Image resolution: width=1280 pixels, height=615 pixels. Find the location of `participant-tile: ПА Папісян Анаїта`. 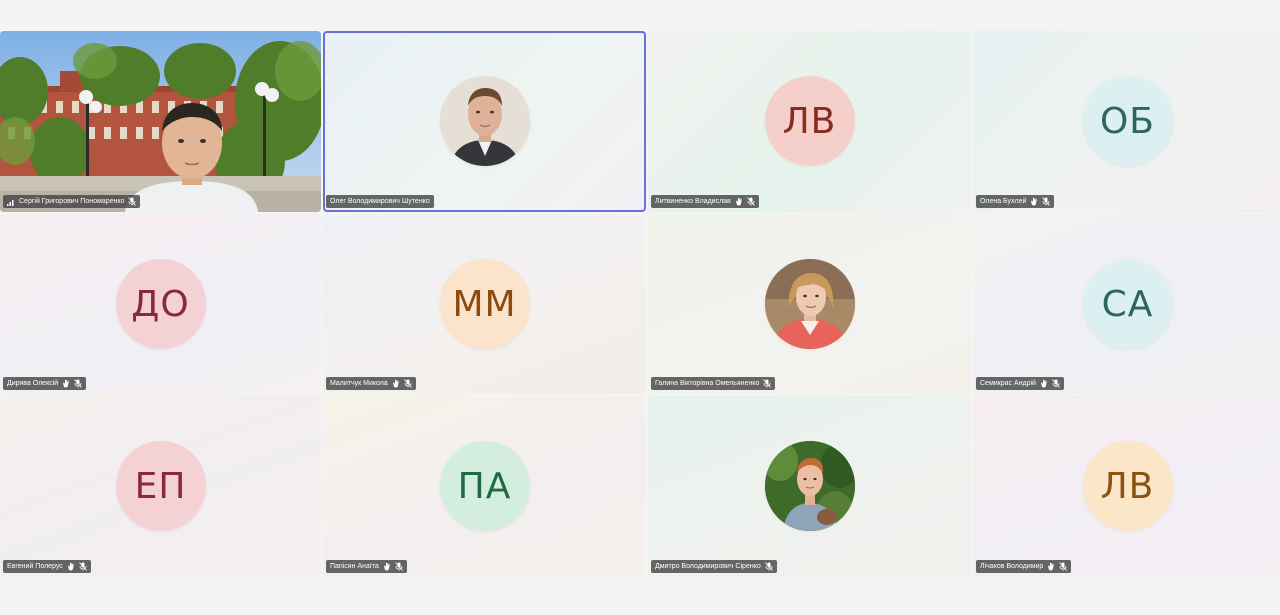

participant-tile: ПА Папісян Анаїта is located at coordinates (484, 486).